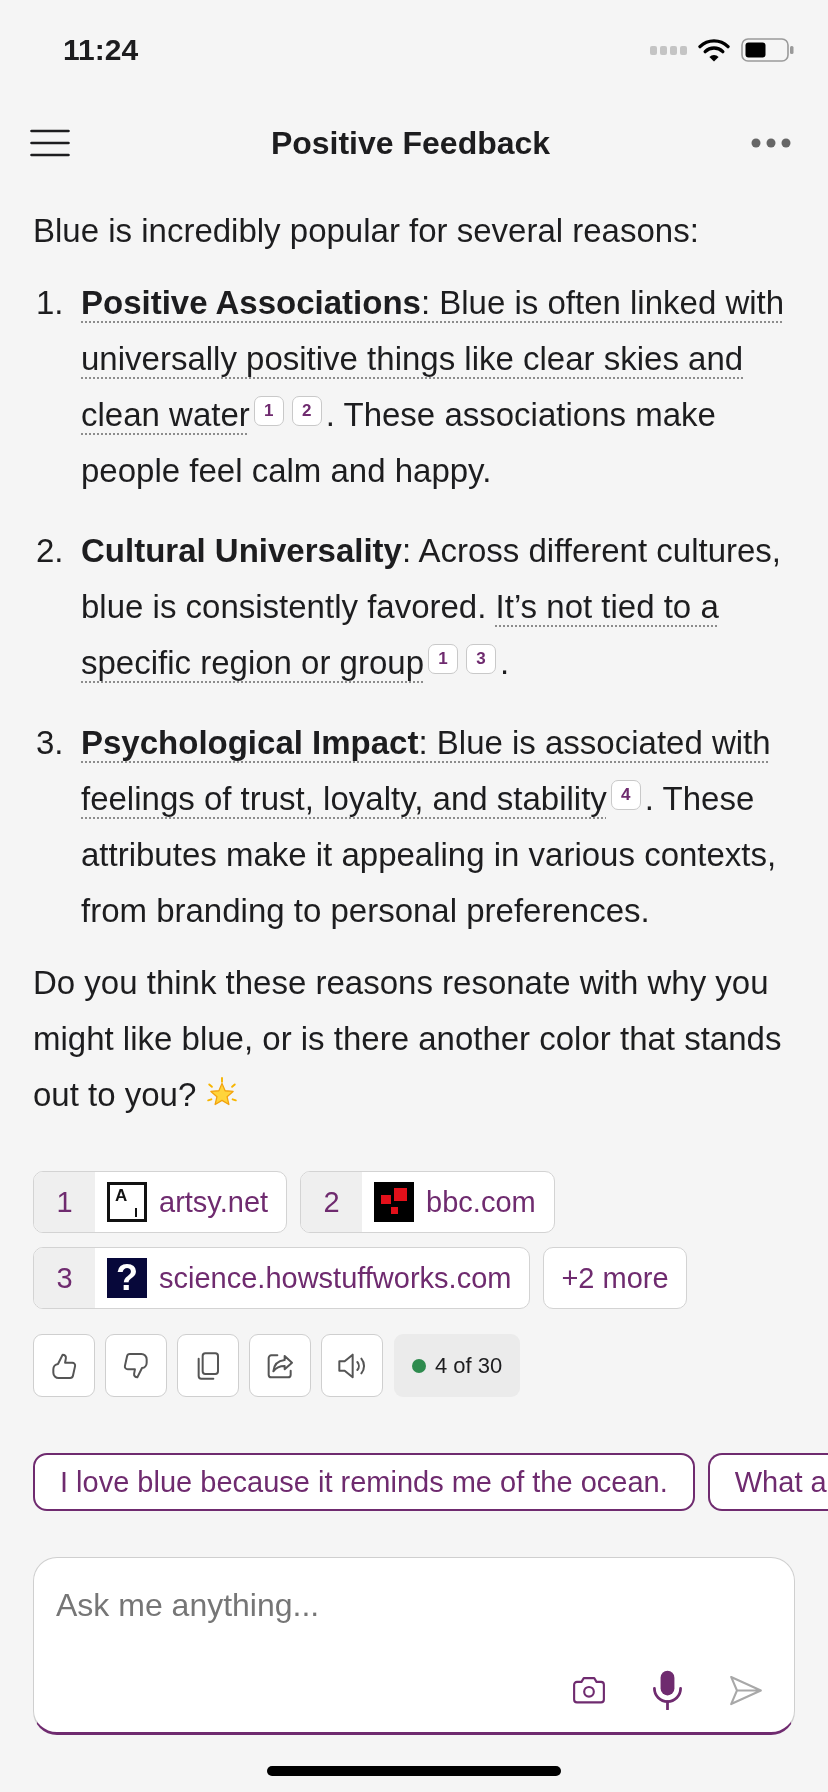 The image size is (828, 1792). Describe the element at coordinates (160, 1202) in the screenshot. I see `source-chip: 1 A artsy.net` at that location.